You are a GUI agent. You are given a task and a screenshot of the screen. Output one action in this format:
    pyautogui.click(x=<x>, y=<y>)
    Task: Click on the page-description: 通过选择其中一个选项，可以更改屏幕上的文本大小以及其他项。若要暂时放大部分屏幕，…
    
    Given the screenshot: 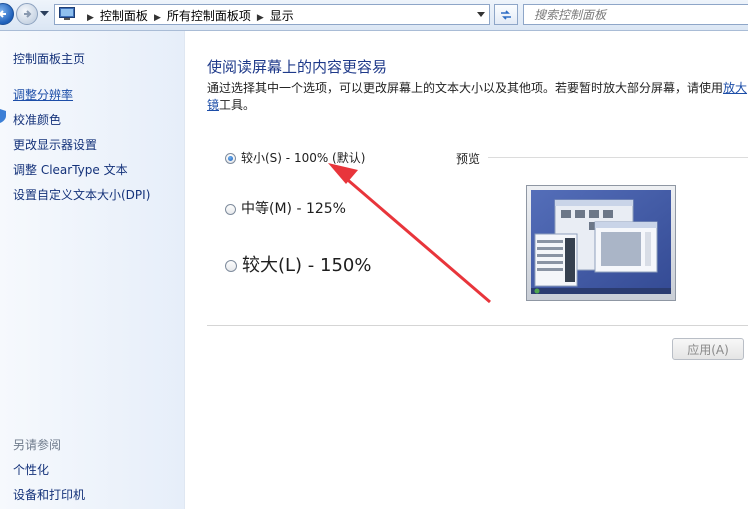 What is the action you would take?
    pyautogui.click(x=477, y=97)
    